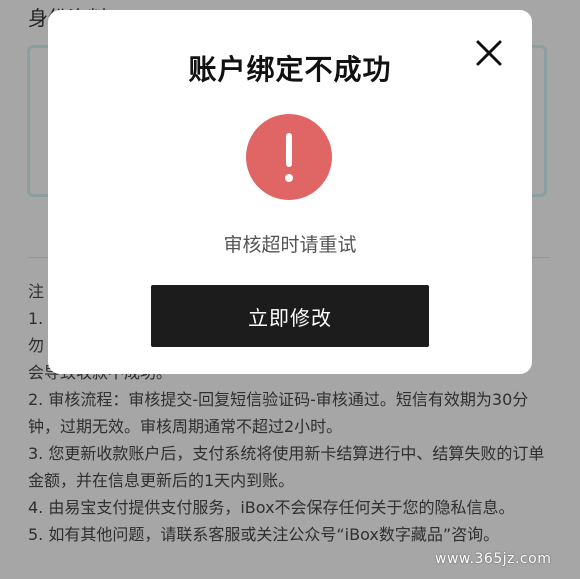 The width and height of the screenshot is (580, 579). What do you see at coordinates (493, 559) in the screenshot?
I see `watermark: www.365jz.com` at bounding box center [493, 559].